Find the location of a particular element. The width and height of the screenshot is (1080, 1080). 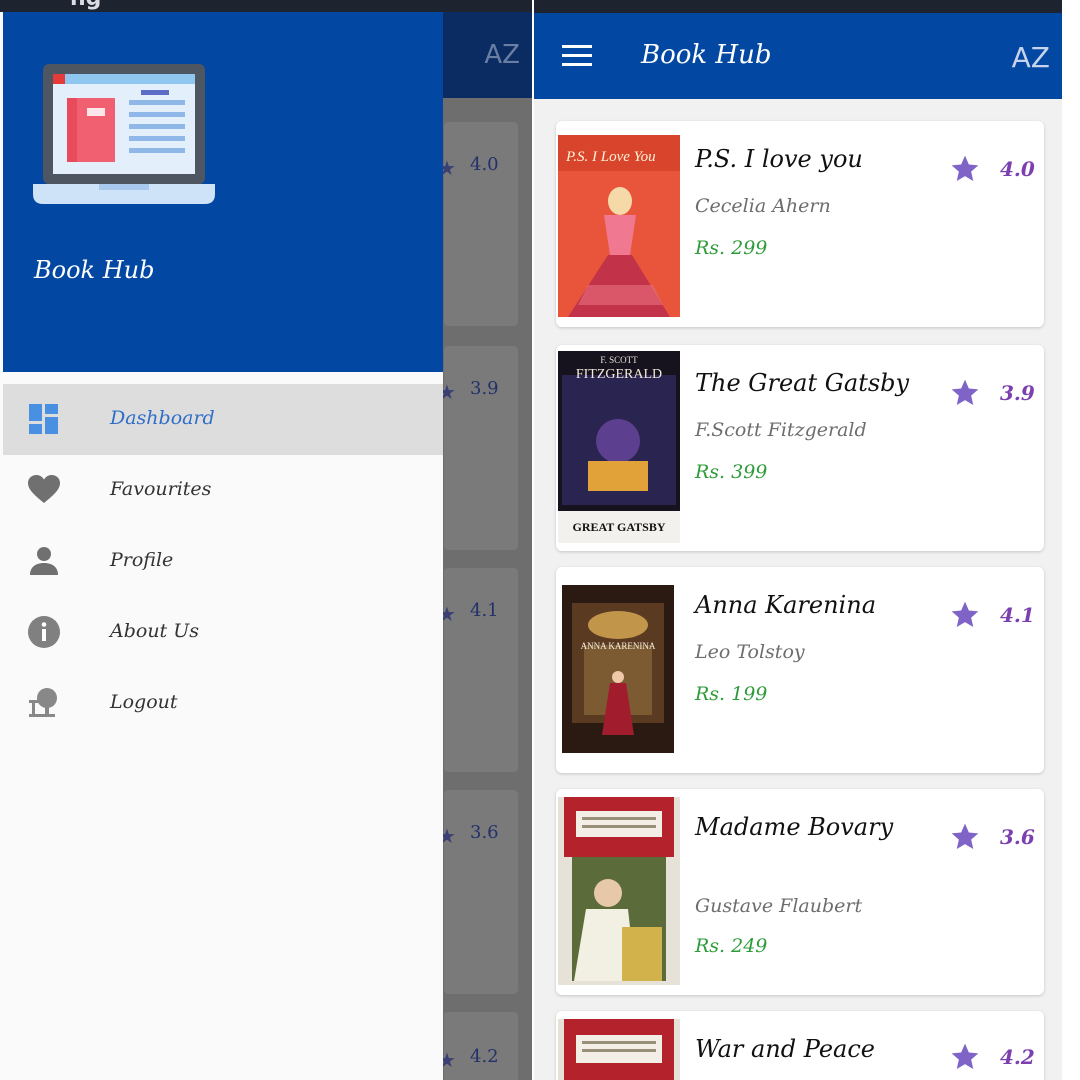

status-bar: ng is located at coordinates (266, 6).